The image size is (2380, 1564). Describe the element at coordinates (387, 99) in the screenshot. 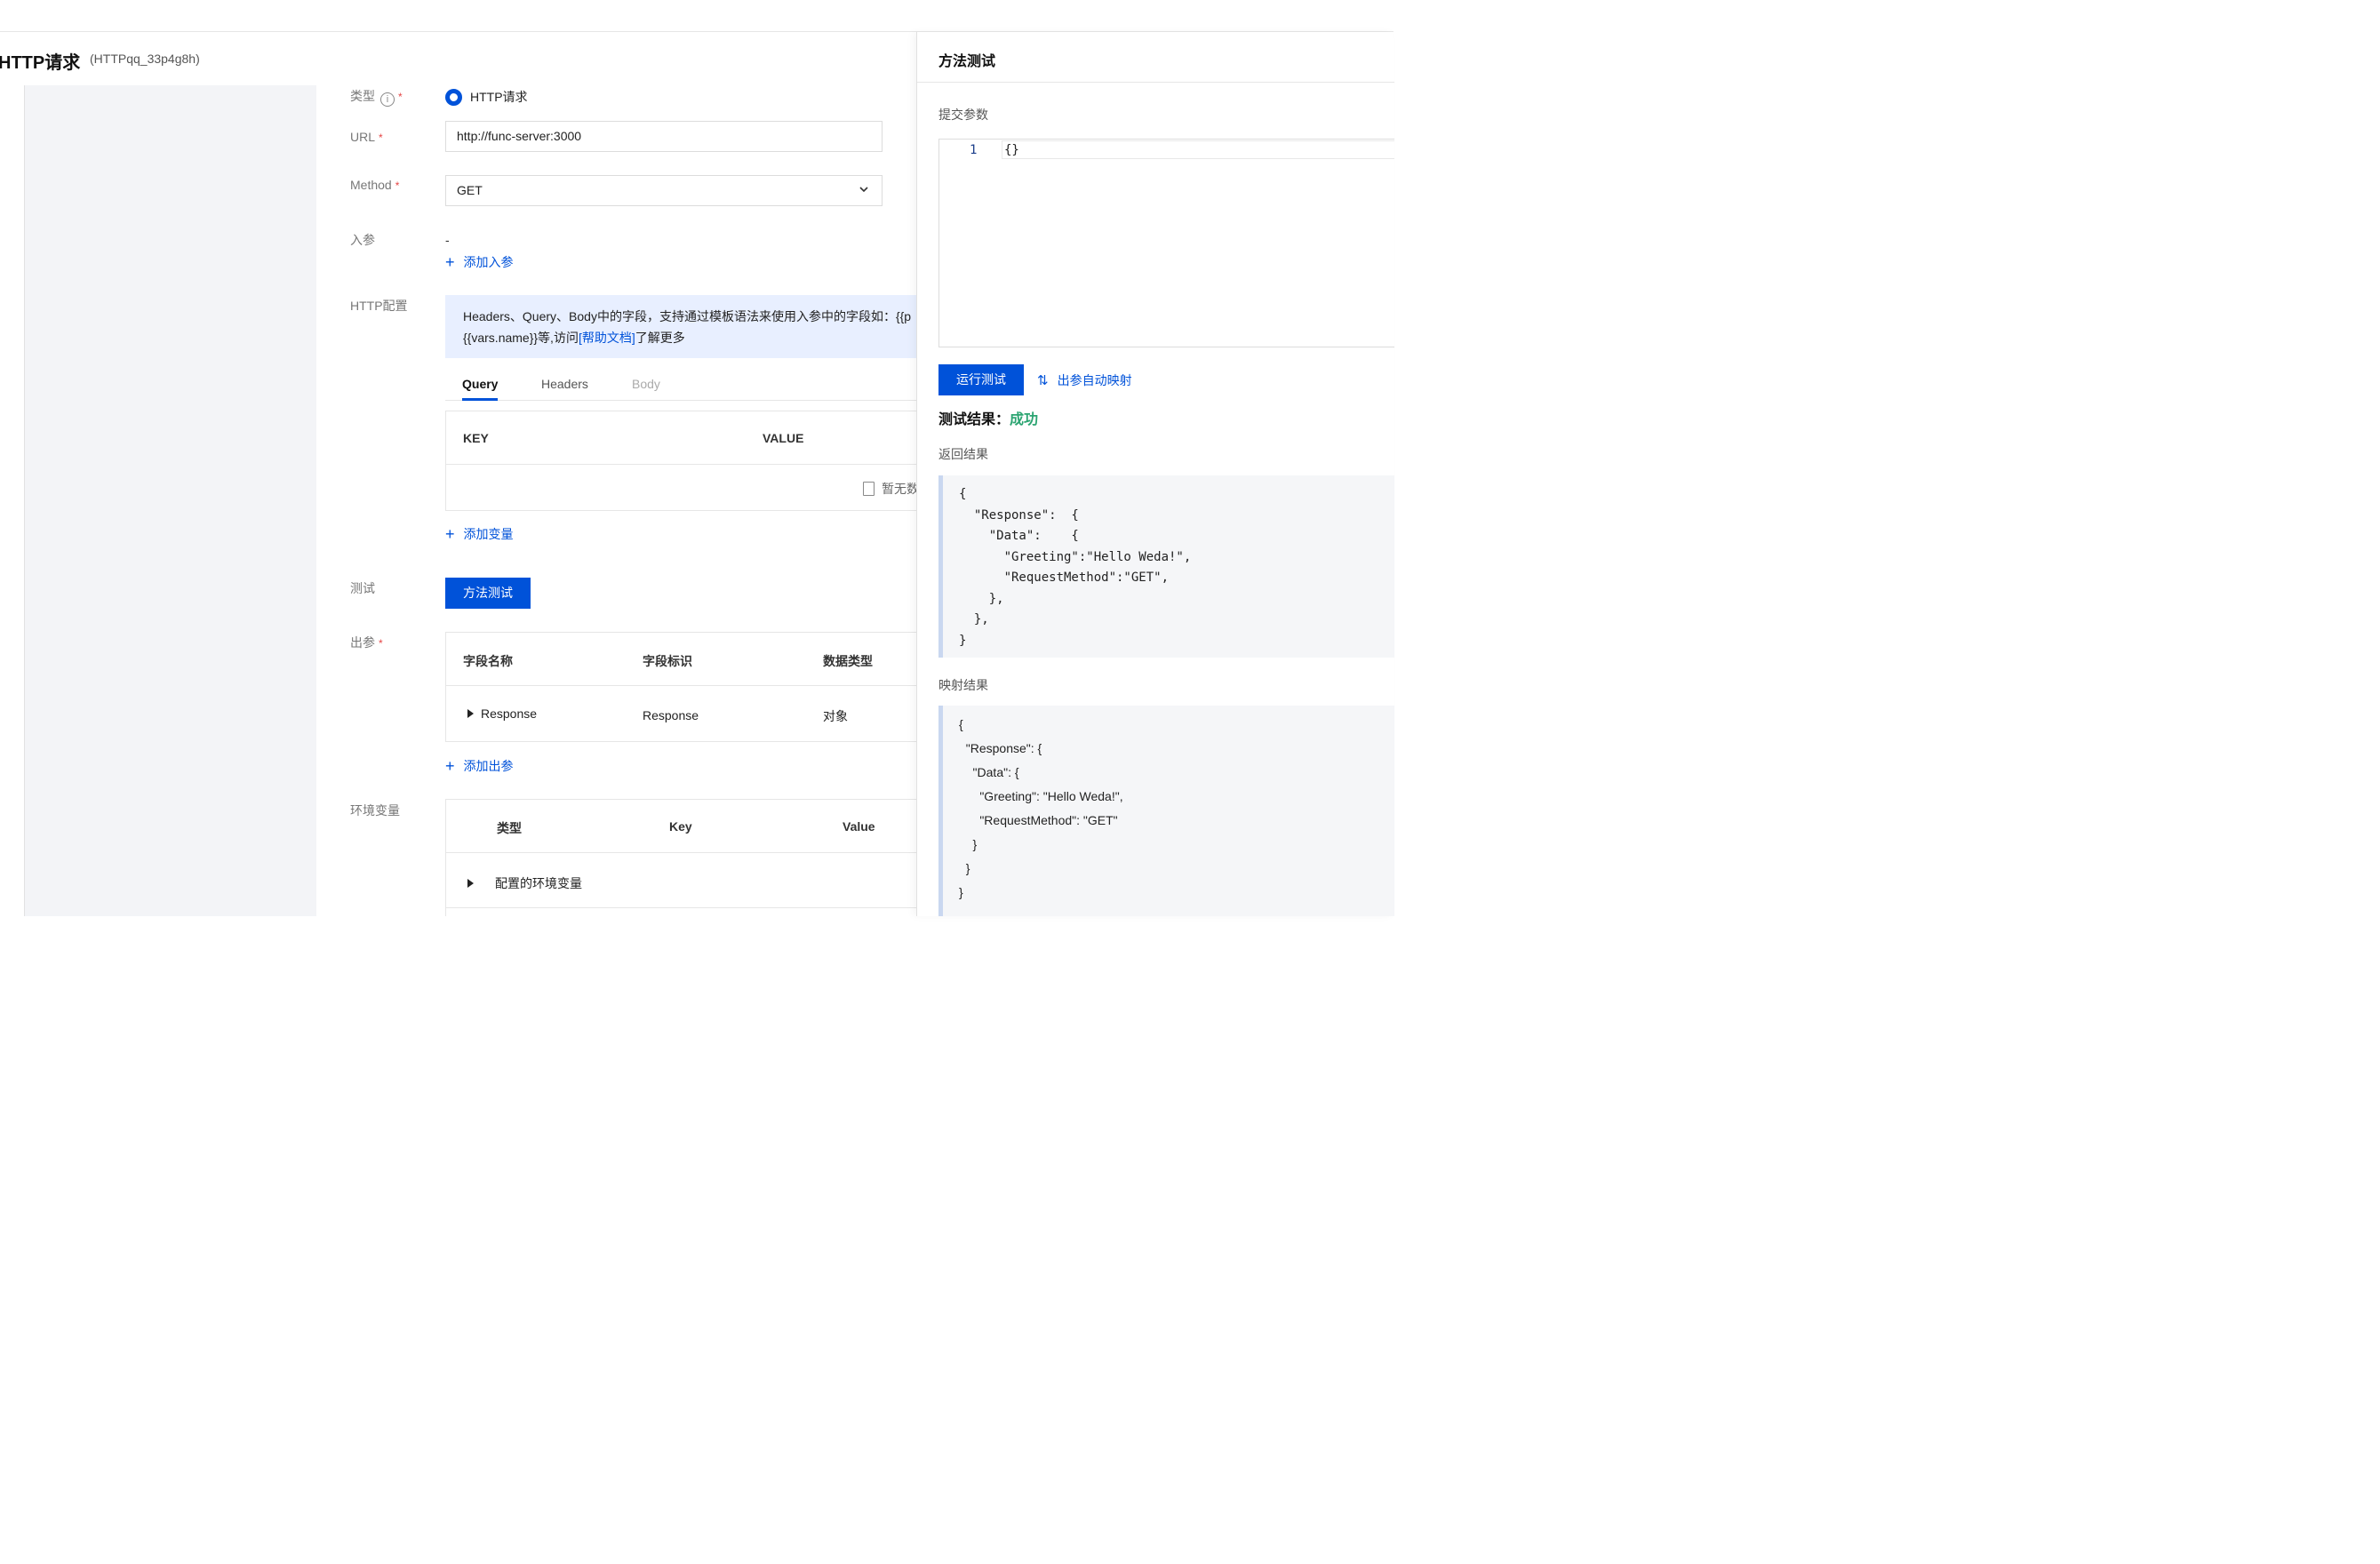

I see `info-icon: i` at that location.